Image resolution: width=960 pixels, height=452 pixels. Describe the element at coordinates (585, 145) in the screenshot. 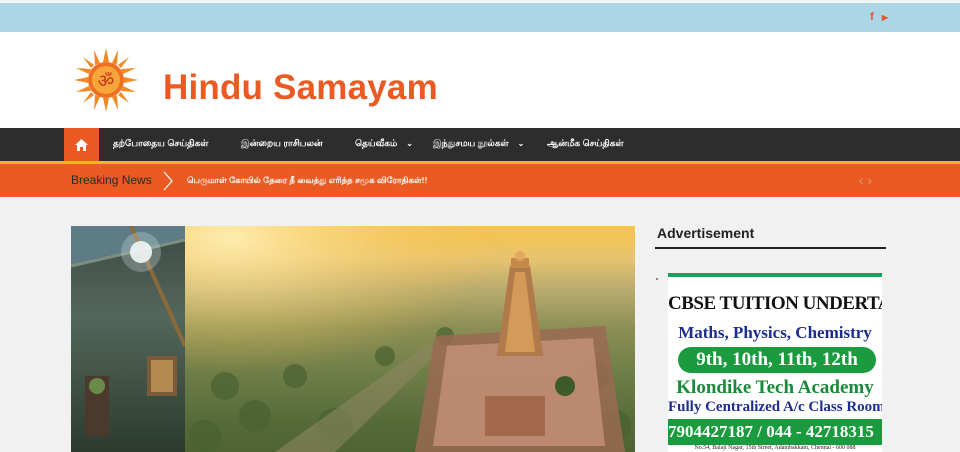

I see `nav-item-spiritual-news: ஆன்மீக செய்திகள்` at that location.